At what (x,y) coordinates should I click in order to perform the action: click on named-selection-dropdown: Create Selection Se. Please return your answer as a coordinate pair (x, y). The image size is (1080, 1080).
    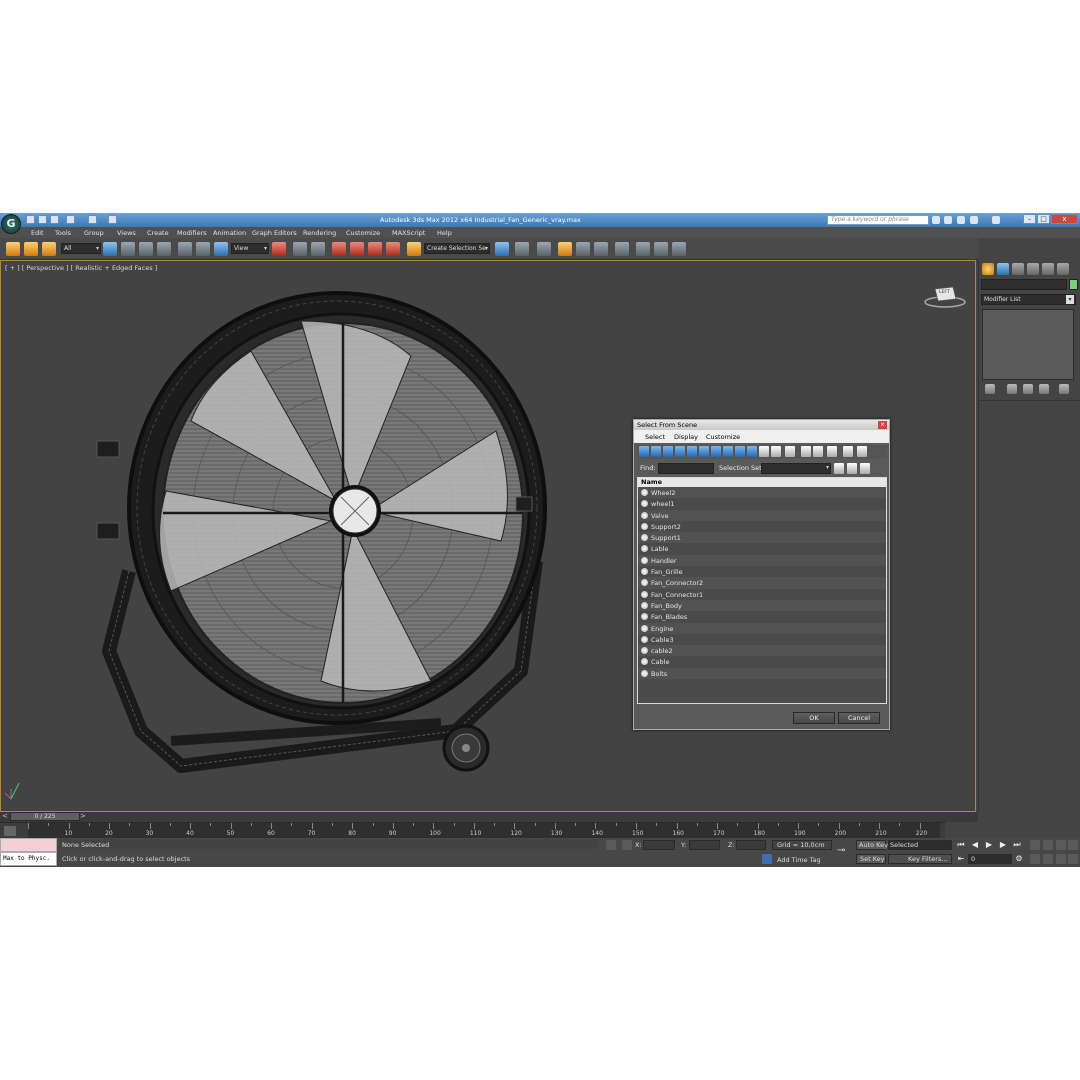
    Looking at the image, I should click on (457, 248).